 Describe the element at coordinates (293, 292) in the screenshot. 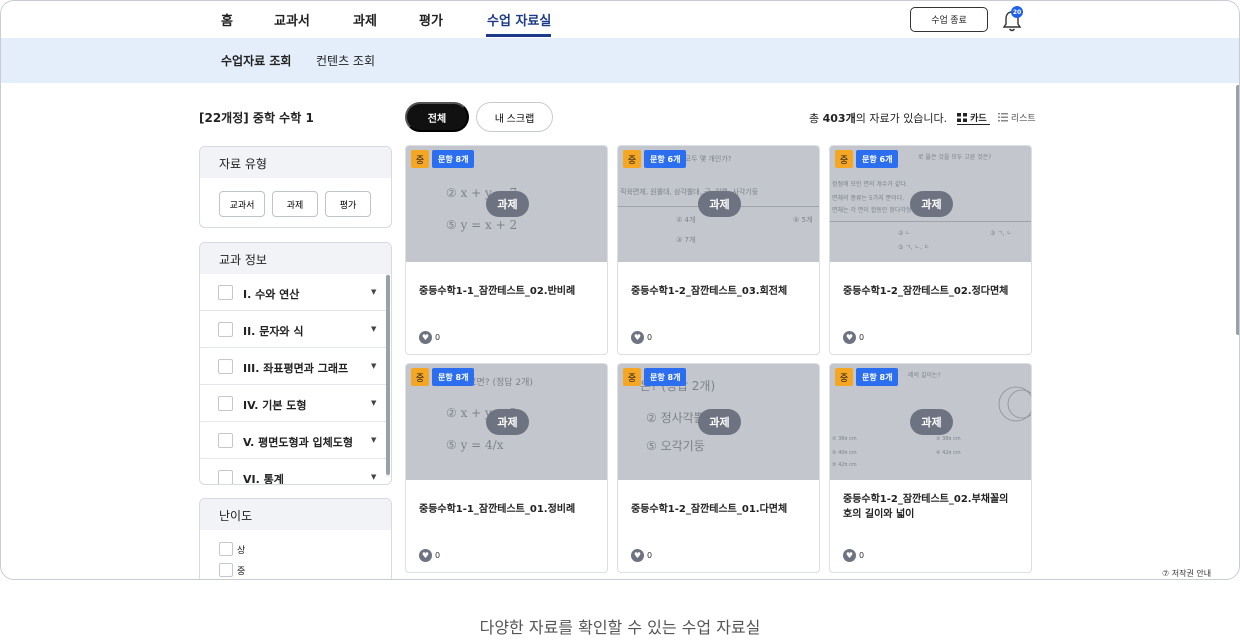

I see `unit-row: I. 수와 연산 ▼` at that location.